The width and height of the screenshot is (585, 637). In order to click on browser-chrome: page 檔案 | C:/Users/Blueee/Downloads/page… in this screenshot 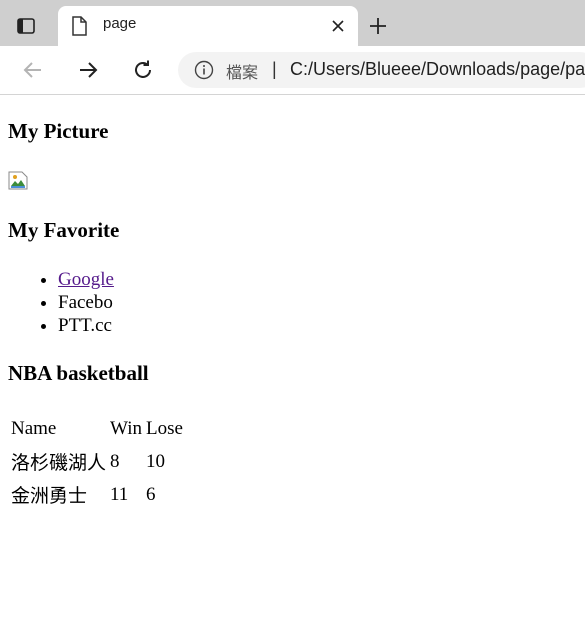, I will do `click(292, 47)`.